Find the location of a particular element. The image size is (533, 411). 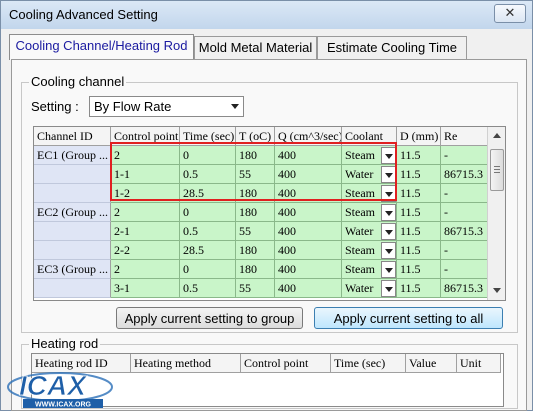

control-point-cell: 1-1 is located at coordinates (145, 174).